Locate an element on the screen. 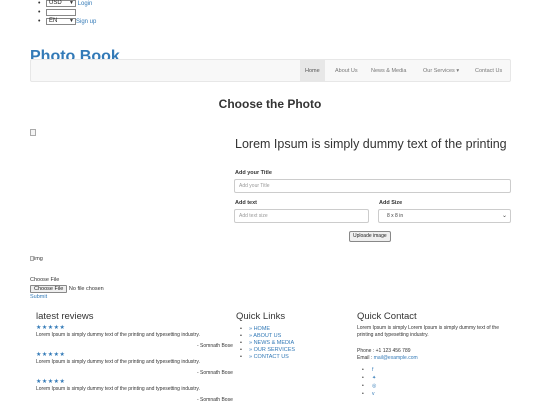  twitter-icon: ✦ is located at coordinates (366, 378).